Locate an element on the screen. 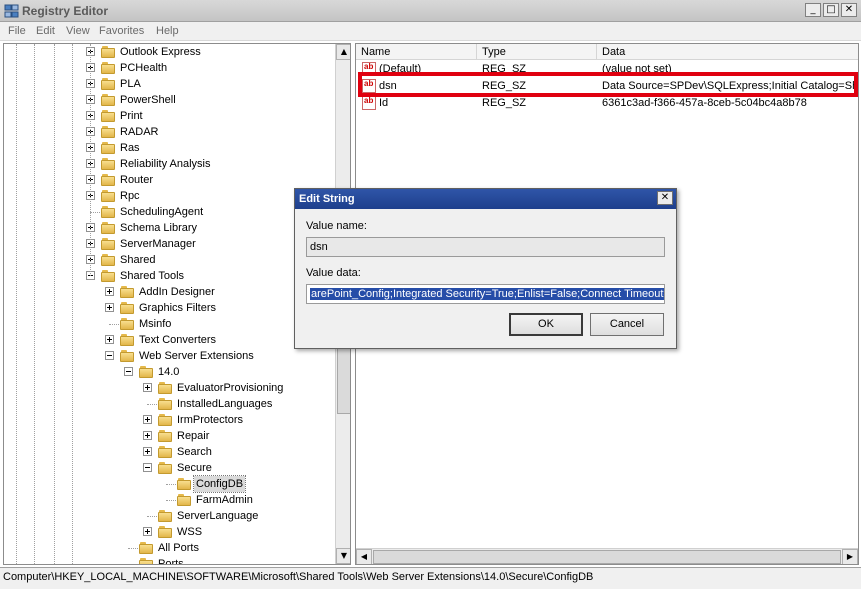 This screenshot has height=589, width=861. tree-scroll-thumb is located at coordinates (343, 379).